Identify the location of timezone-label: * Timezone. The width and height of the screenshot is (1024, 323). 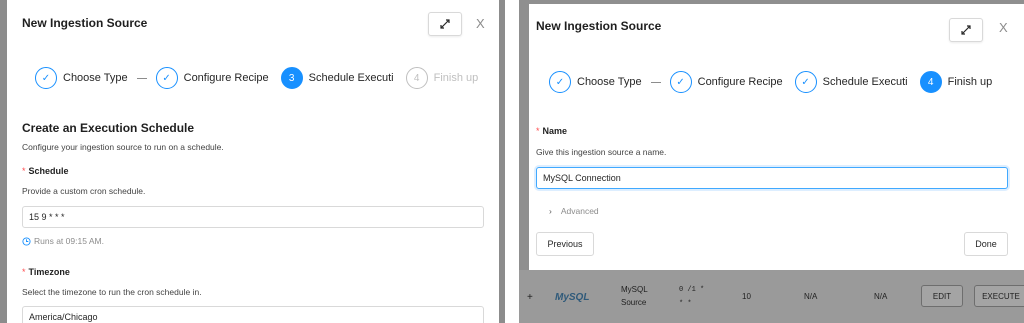
(46, 272).